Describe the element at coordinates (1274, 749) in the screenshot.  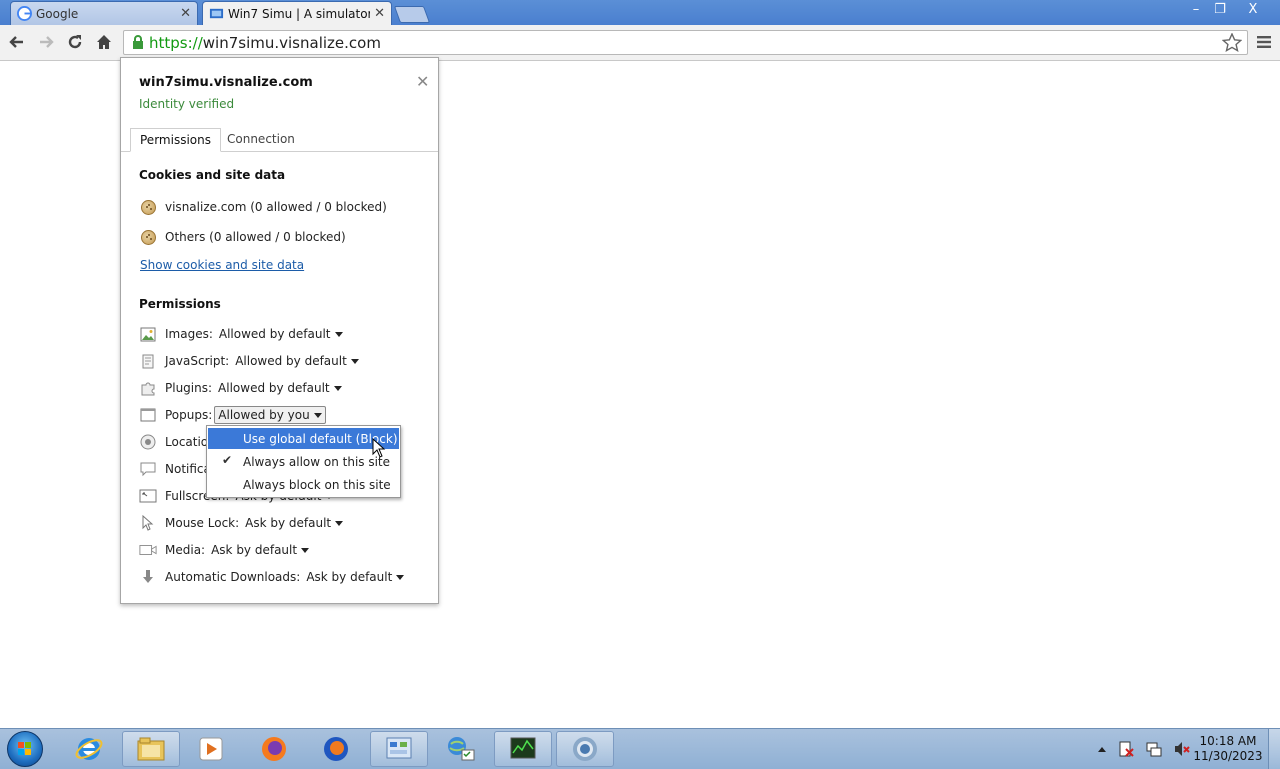
I see `show-desktop-button` at that location.